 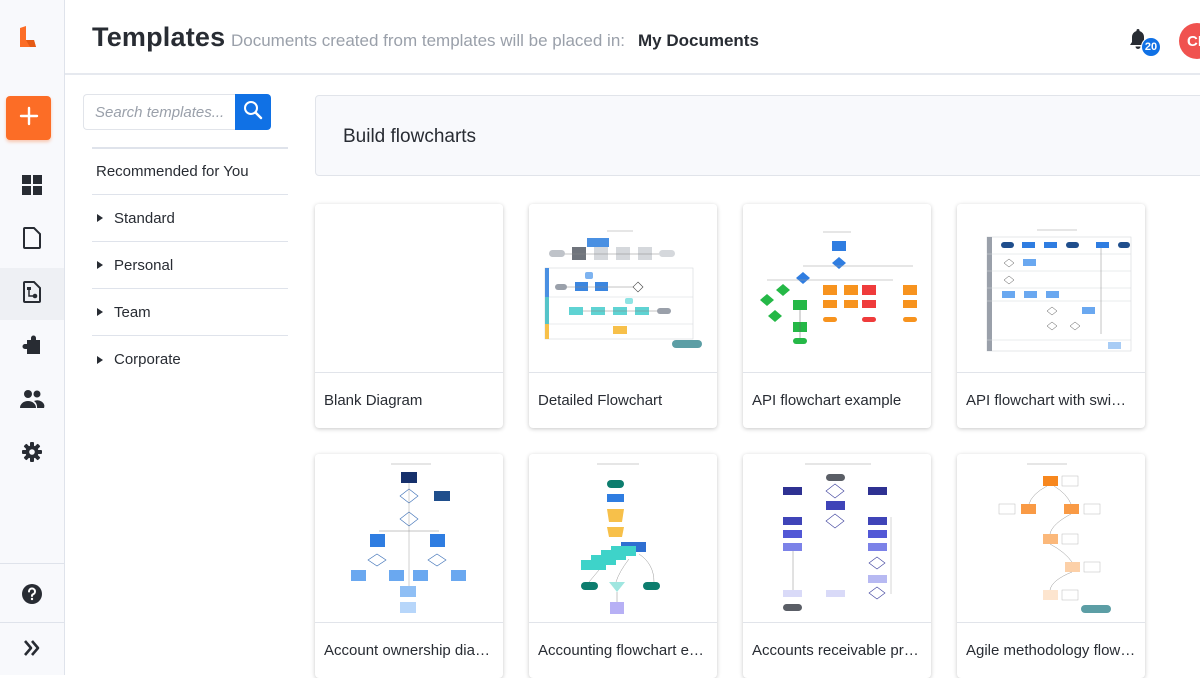 I want to click on template-search, so click(x=177, y=112).